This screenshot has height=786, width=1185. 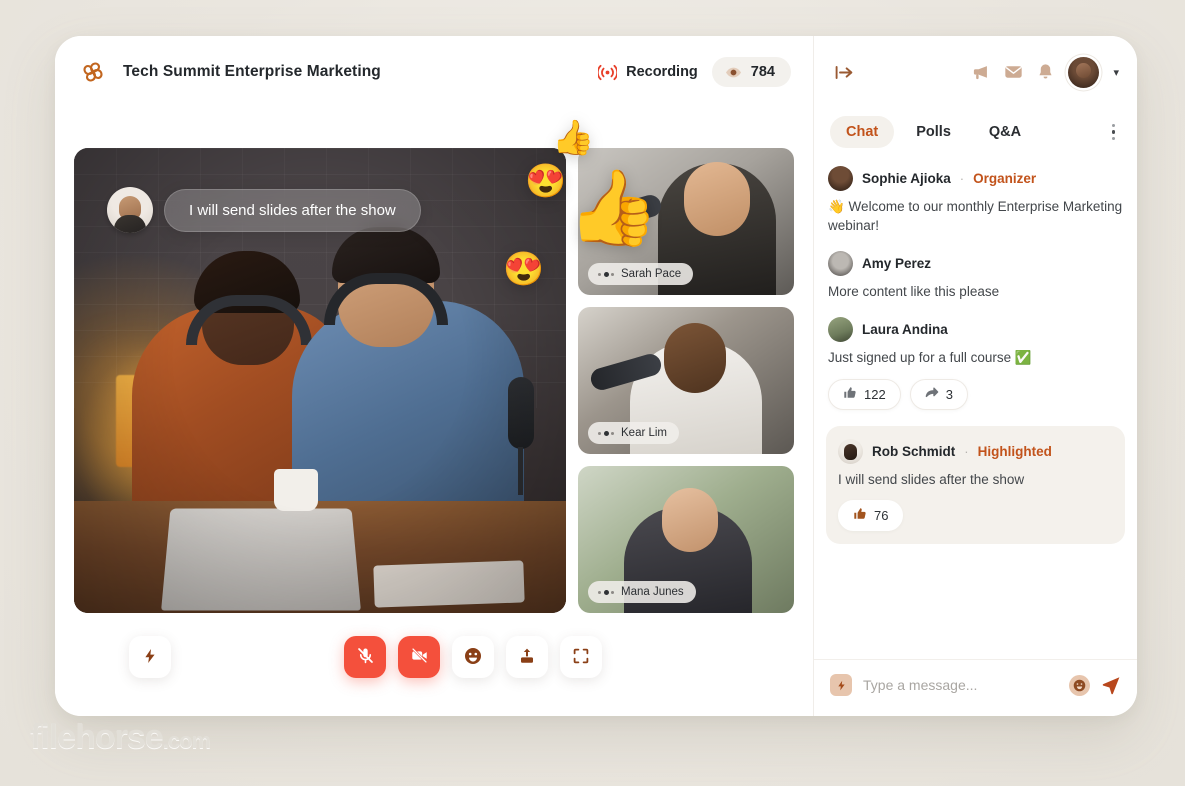 What do you see at coordinates (686, 539) in the screenshot?
I see `participant-tile-mana-junes: Mana Junes` at bounding box center [686, 539].